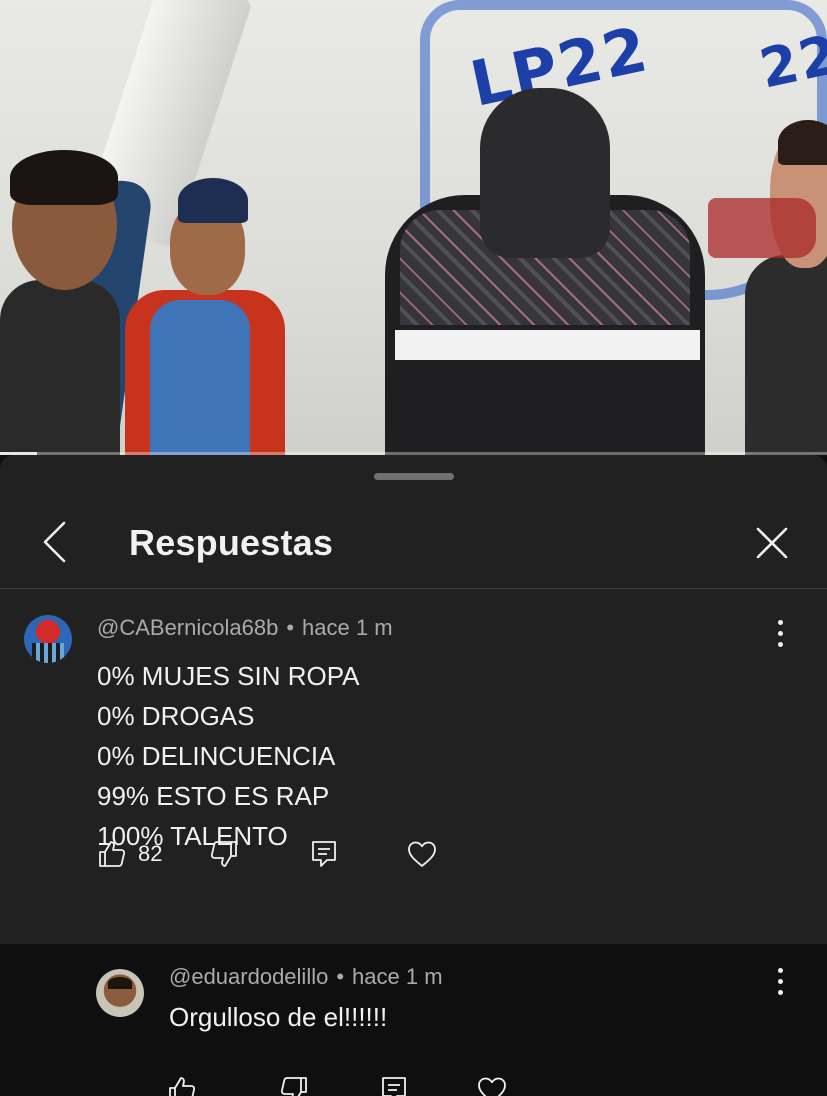  Describe the element at coordinates (228, 676) in the screenshot. I see `comment-line: 0% MUJES SIN ROPA` at that location.